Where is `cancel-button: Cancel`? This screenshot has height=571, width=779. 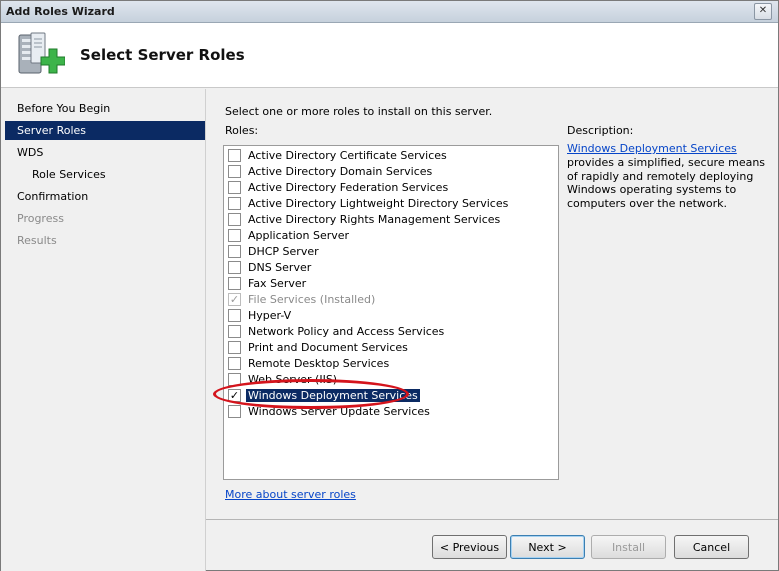 cancel-button: Cancel is located at coordinates (711, 547).